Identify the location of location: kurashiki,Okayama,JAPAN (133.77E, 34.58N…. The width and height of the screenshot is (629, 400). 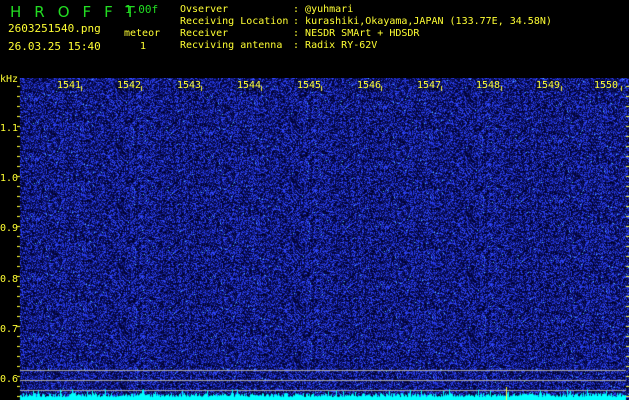
(428, 21).